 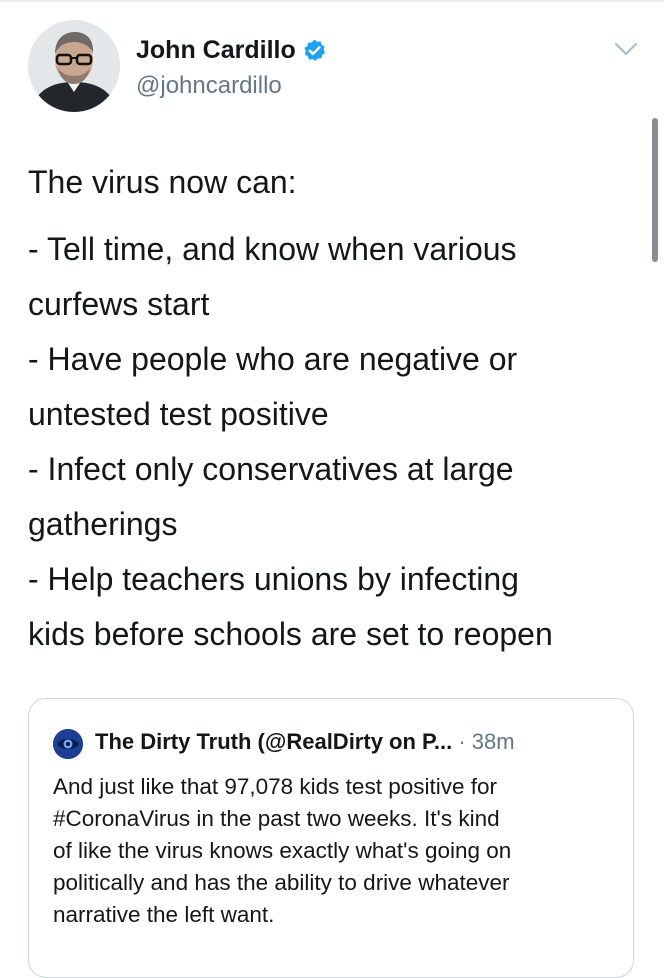 I want to click on avatar-photo, so click(x=74, y=66).